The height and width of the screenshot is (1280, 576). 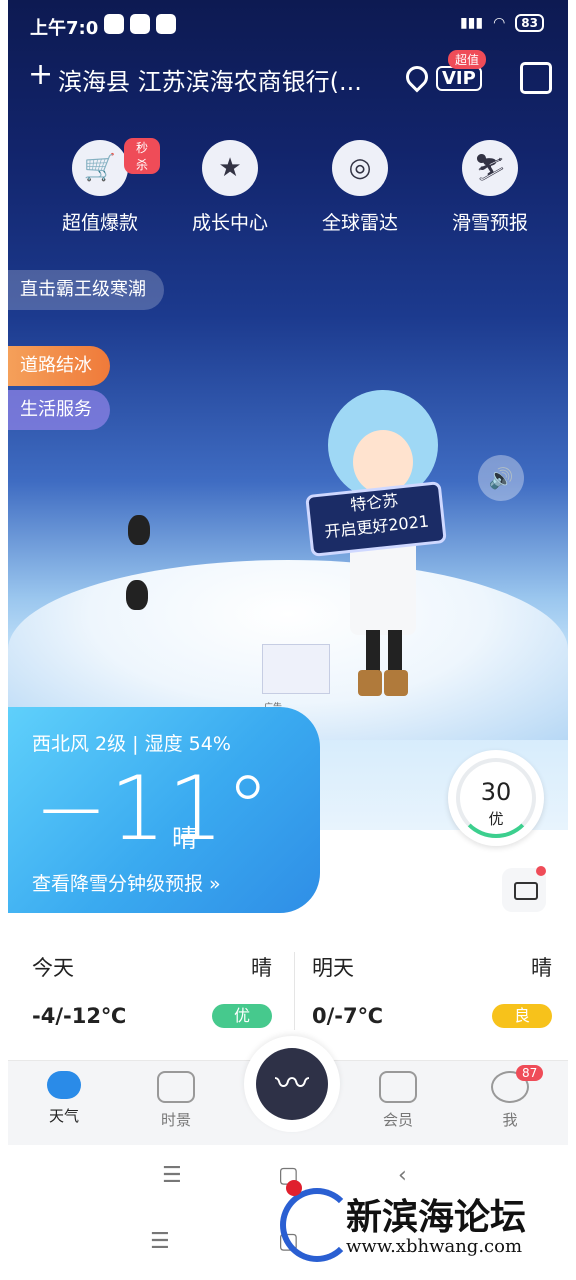 What do you see at coordinates (294, 991) in the screenshot?
I see `forecast-divider` at bounding box center [294, 991].